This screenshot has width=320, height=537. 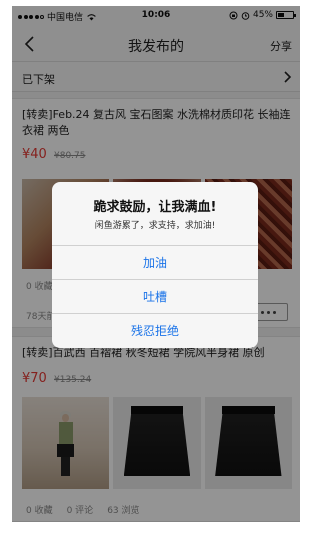 What do you see at coordinates (155, 207) in the screenshot?
I see `alert-title: 跪求鼓励，让我满血!` at bounding box center [155, 207].